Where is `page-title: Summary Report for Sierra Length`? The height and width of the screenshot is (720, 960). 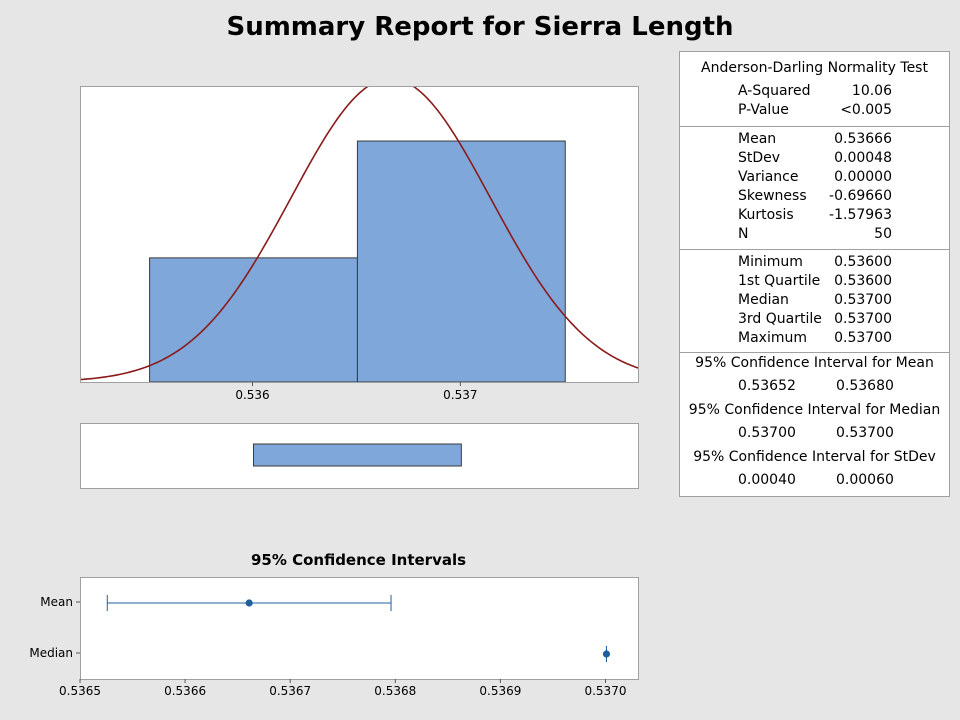
page-title: Summary Report for Sierra Length is located at coordinates (480, 27).